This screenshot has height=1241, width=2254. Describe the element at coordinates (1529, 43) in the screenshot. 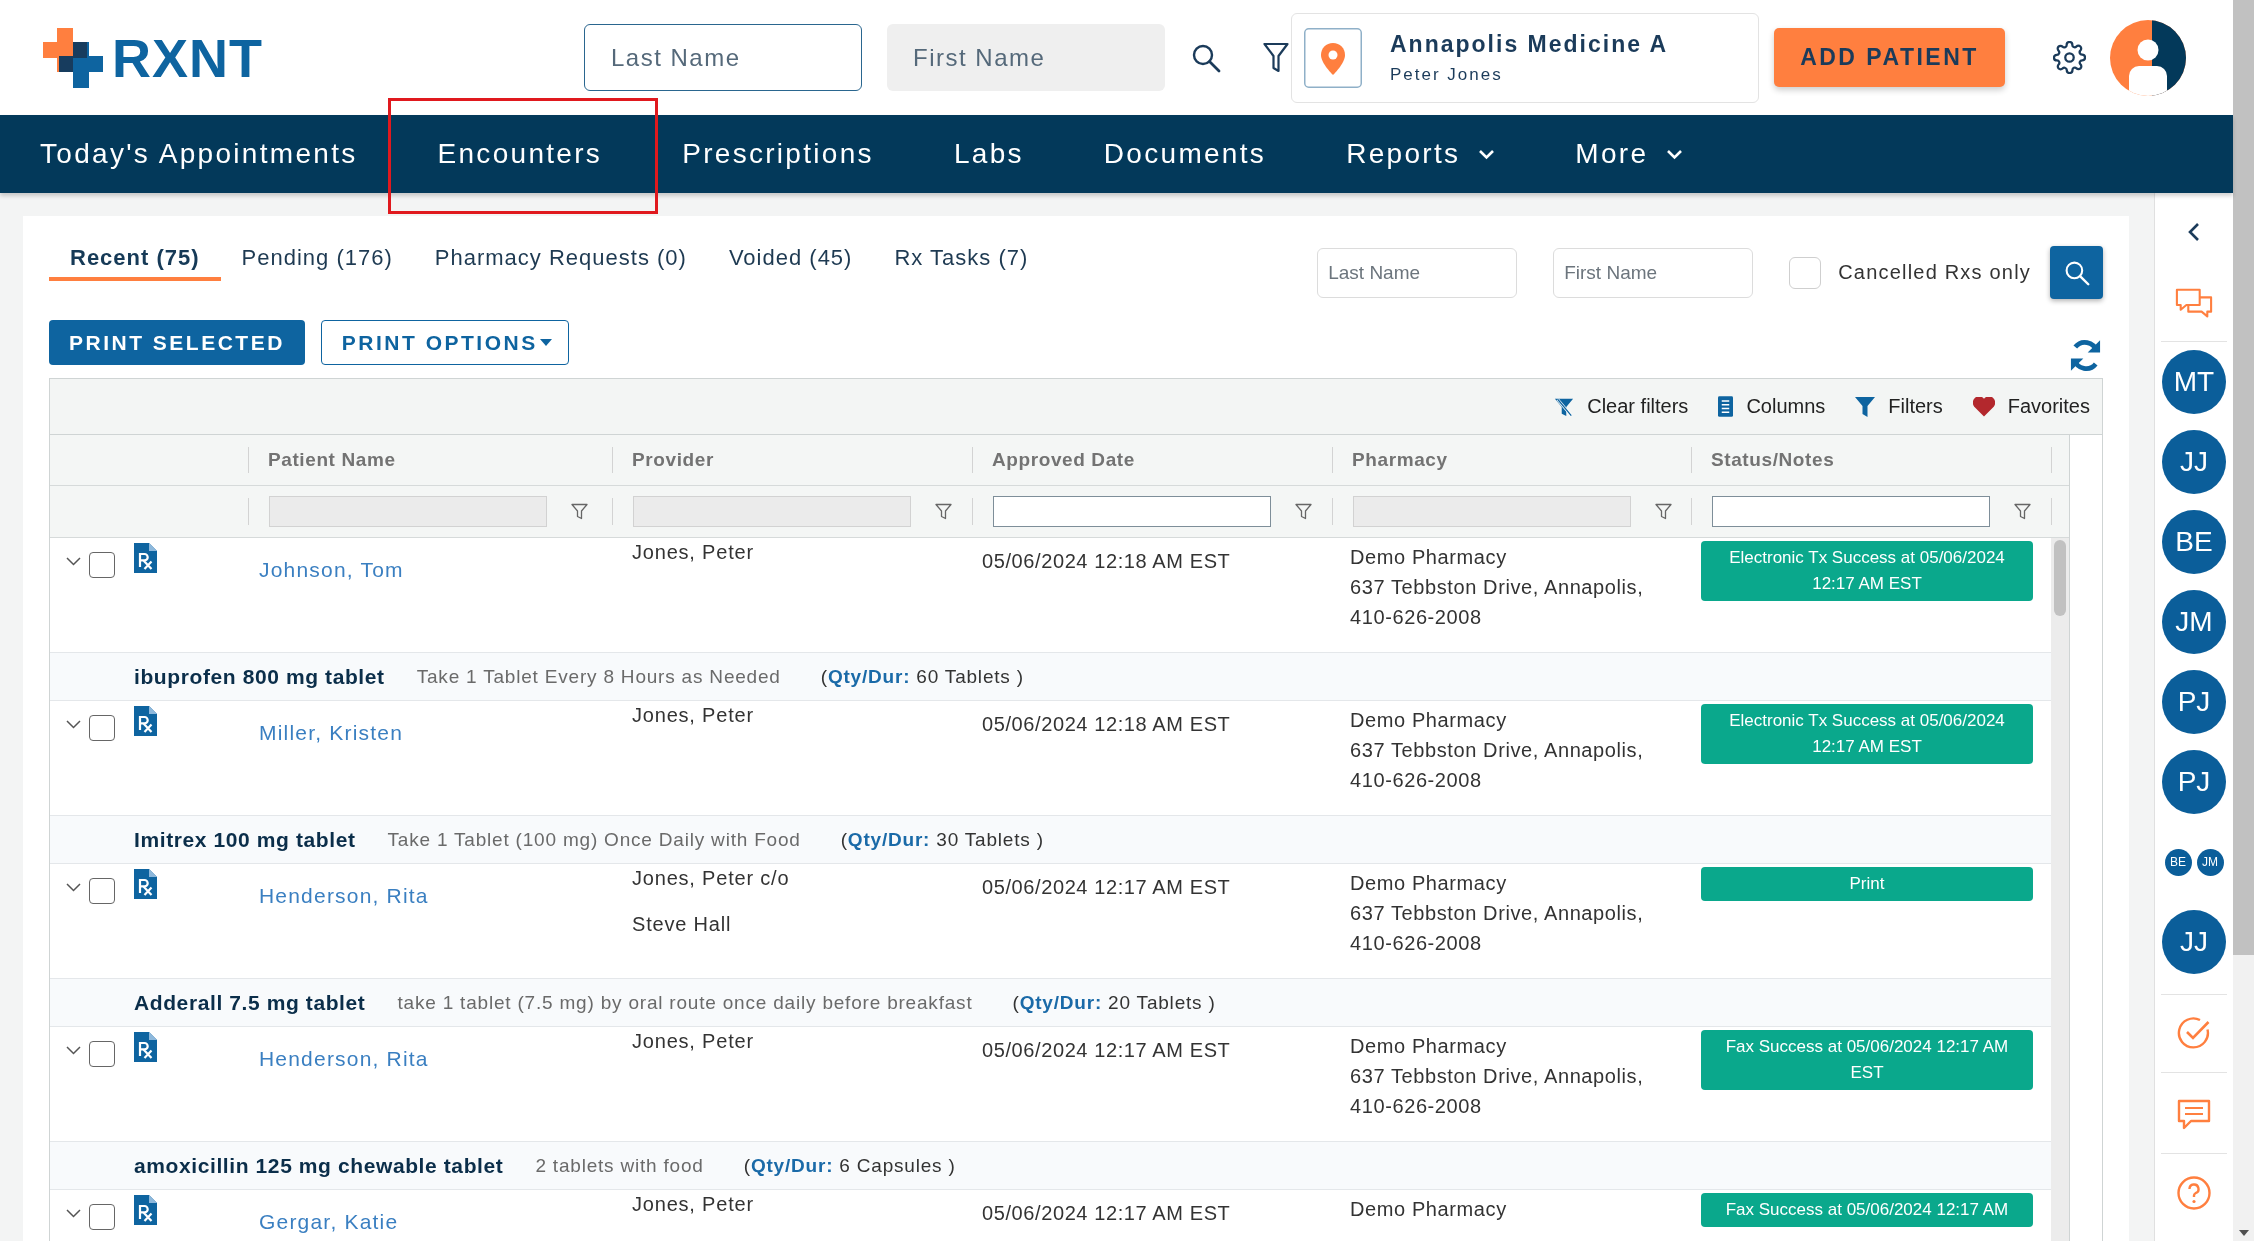

I see `location-name: Annapolis Medicine A` at that location.